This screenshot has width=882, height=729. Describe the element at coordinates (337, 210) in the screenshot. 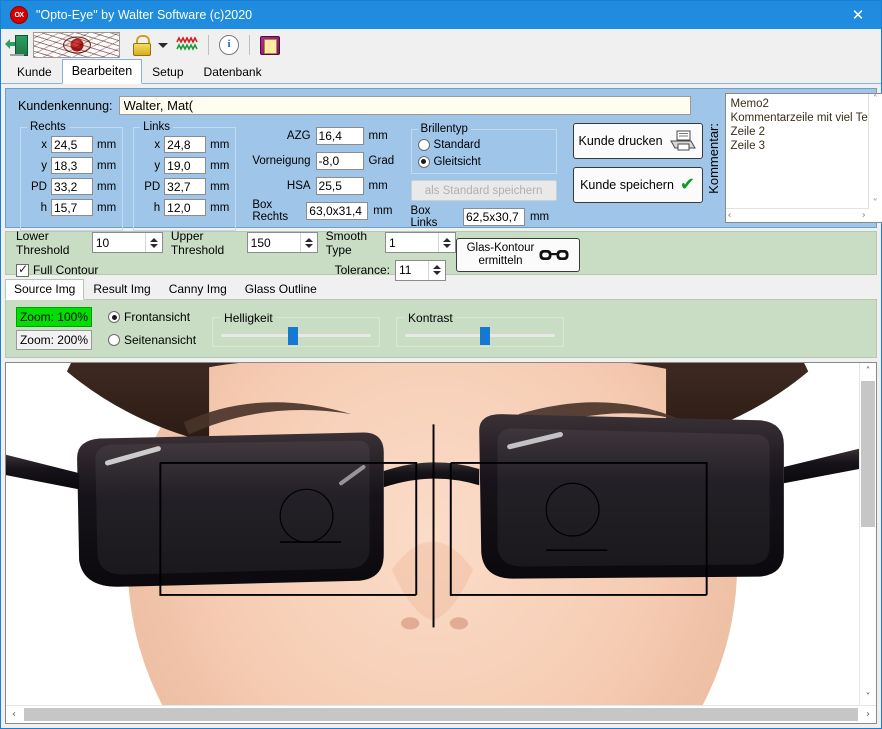

I see `input-box-rechts` at that location.